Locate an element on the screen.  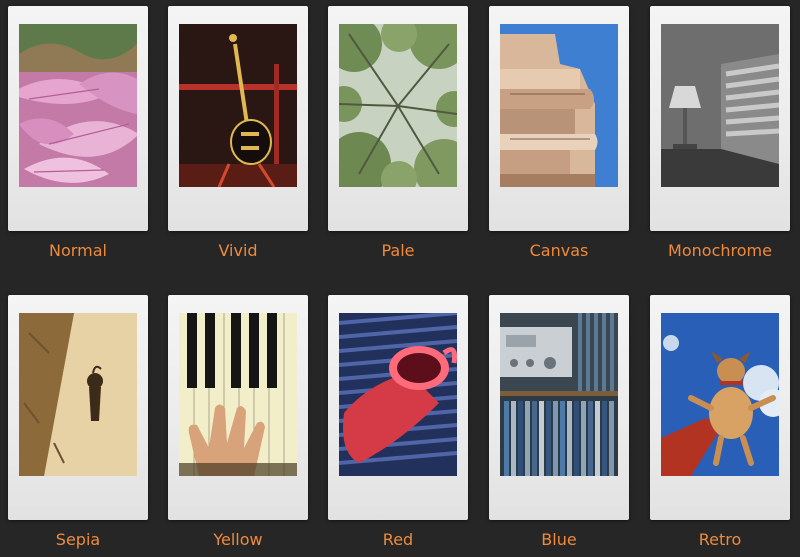
filter-label: Blue is located at coordinates (559, 539).